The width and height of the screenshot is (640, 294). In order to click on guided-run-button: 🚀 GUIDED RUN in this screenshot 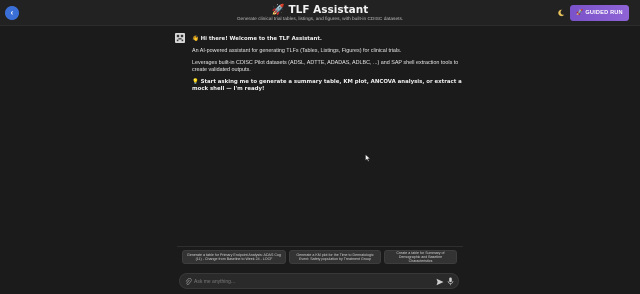, I will do `click(599, 13)`.